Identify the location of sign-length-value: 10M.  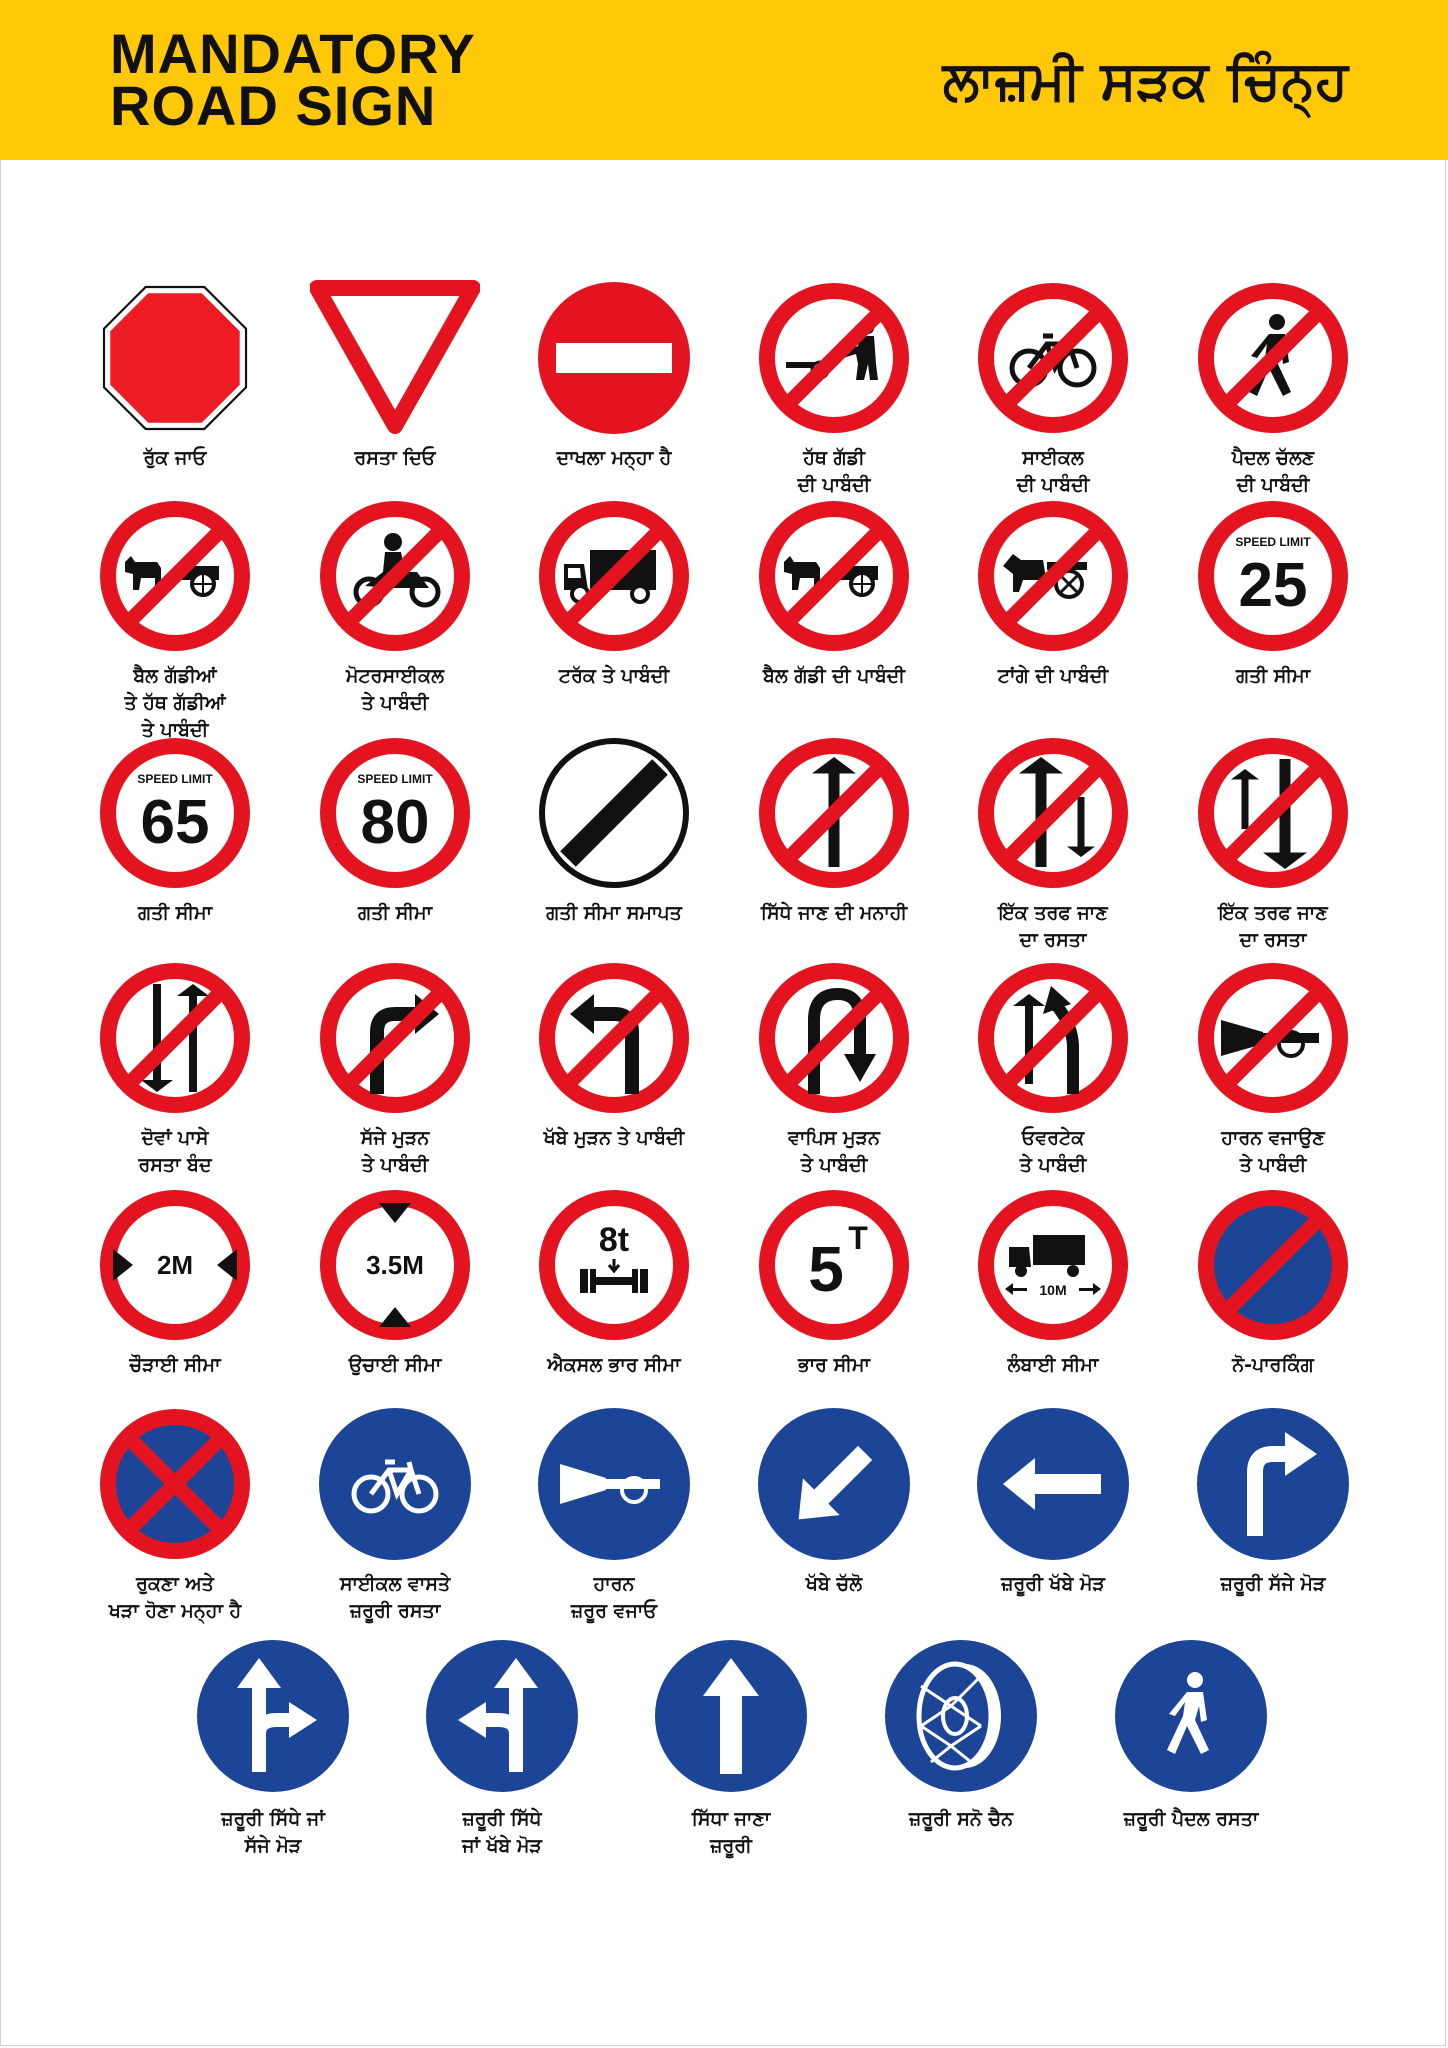
(1052, 1290).